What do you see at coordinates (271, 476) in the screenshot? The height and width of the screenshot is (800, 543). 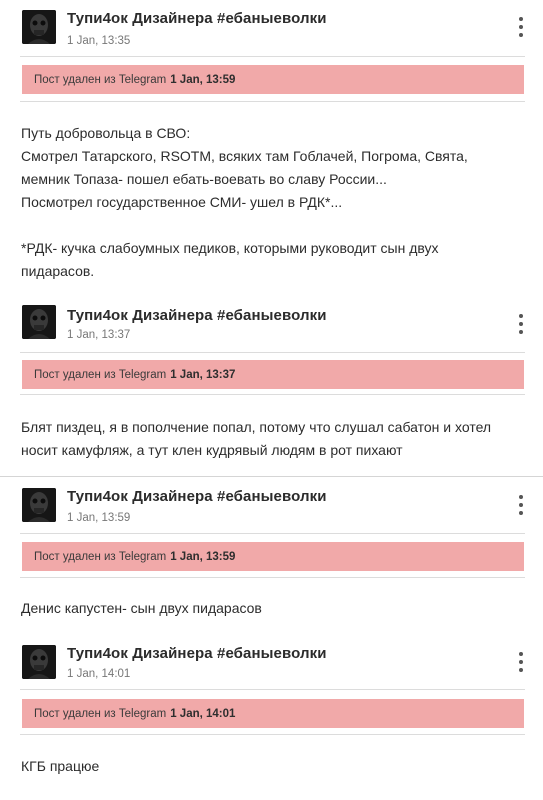 I see `post-divider` at bounding box center [271, 476].